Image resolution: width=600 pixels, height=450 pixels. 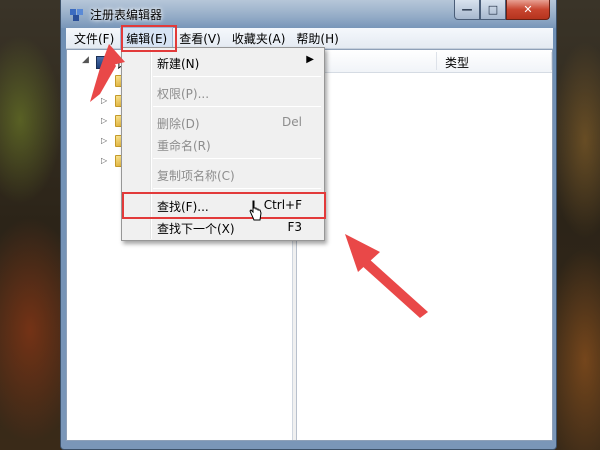 I want to click on arrow-to-find-item-icon, so click(x=386, y=276).